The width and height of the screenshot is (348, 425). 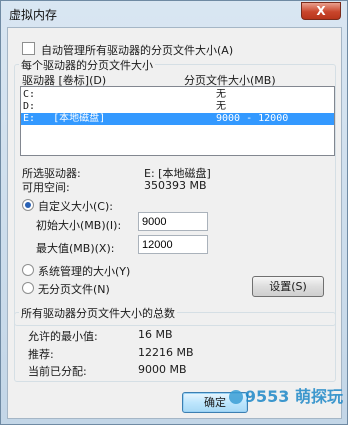 I want to click on site-watermark: 9553 萌探玩, so click(x=285, y=395).